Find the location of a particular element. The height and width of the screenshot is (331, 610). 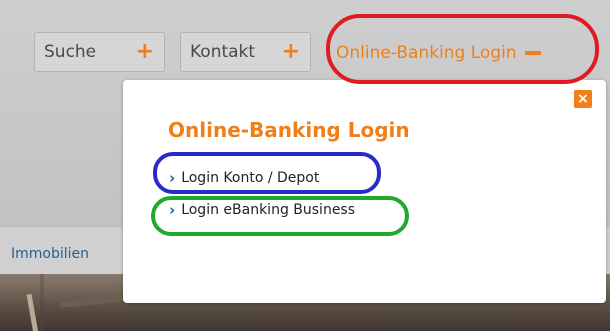

minus-icon is located at coordinates (532, 53).